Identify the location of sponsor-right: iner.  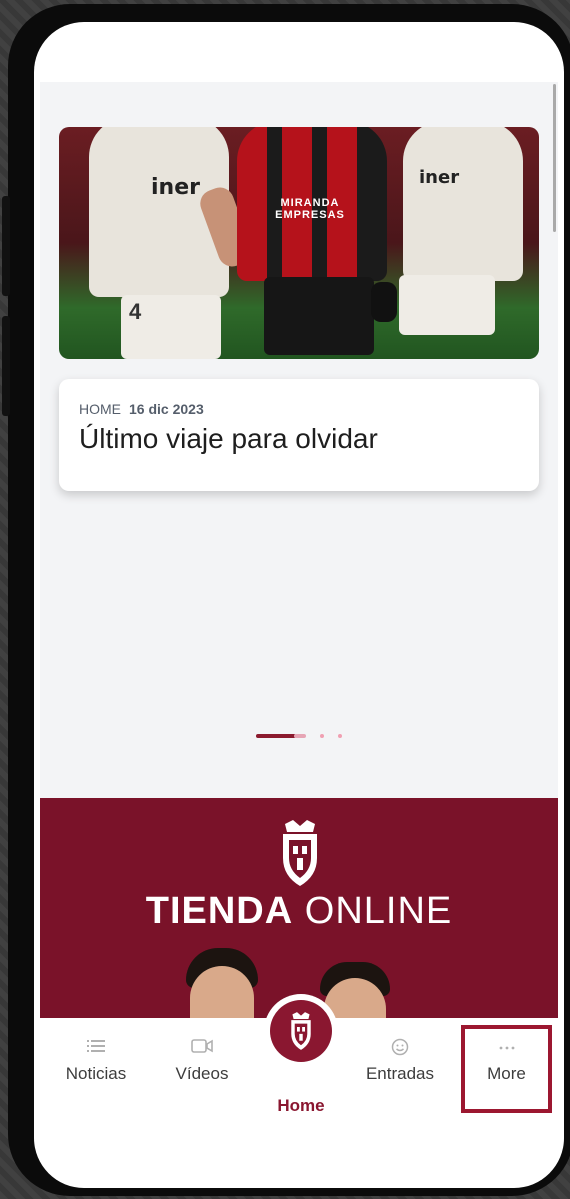
(439, 177).